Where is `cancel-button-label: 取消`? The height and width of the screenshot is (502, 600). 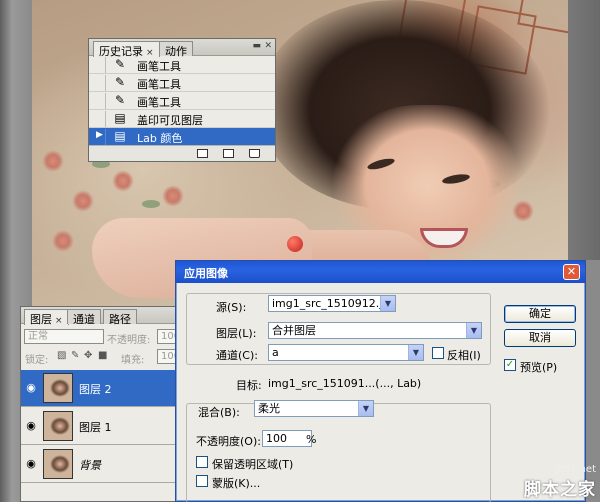
cancel-button-label: 取消 is located at coordinates (540, 337).